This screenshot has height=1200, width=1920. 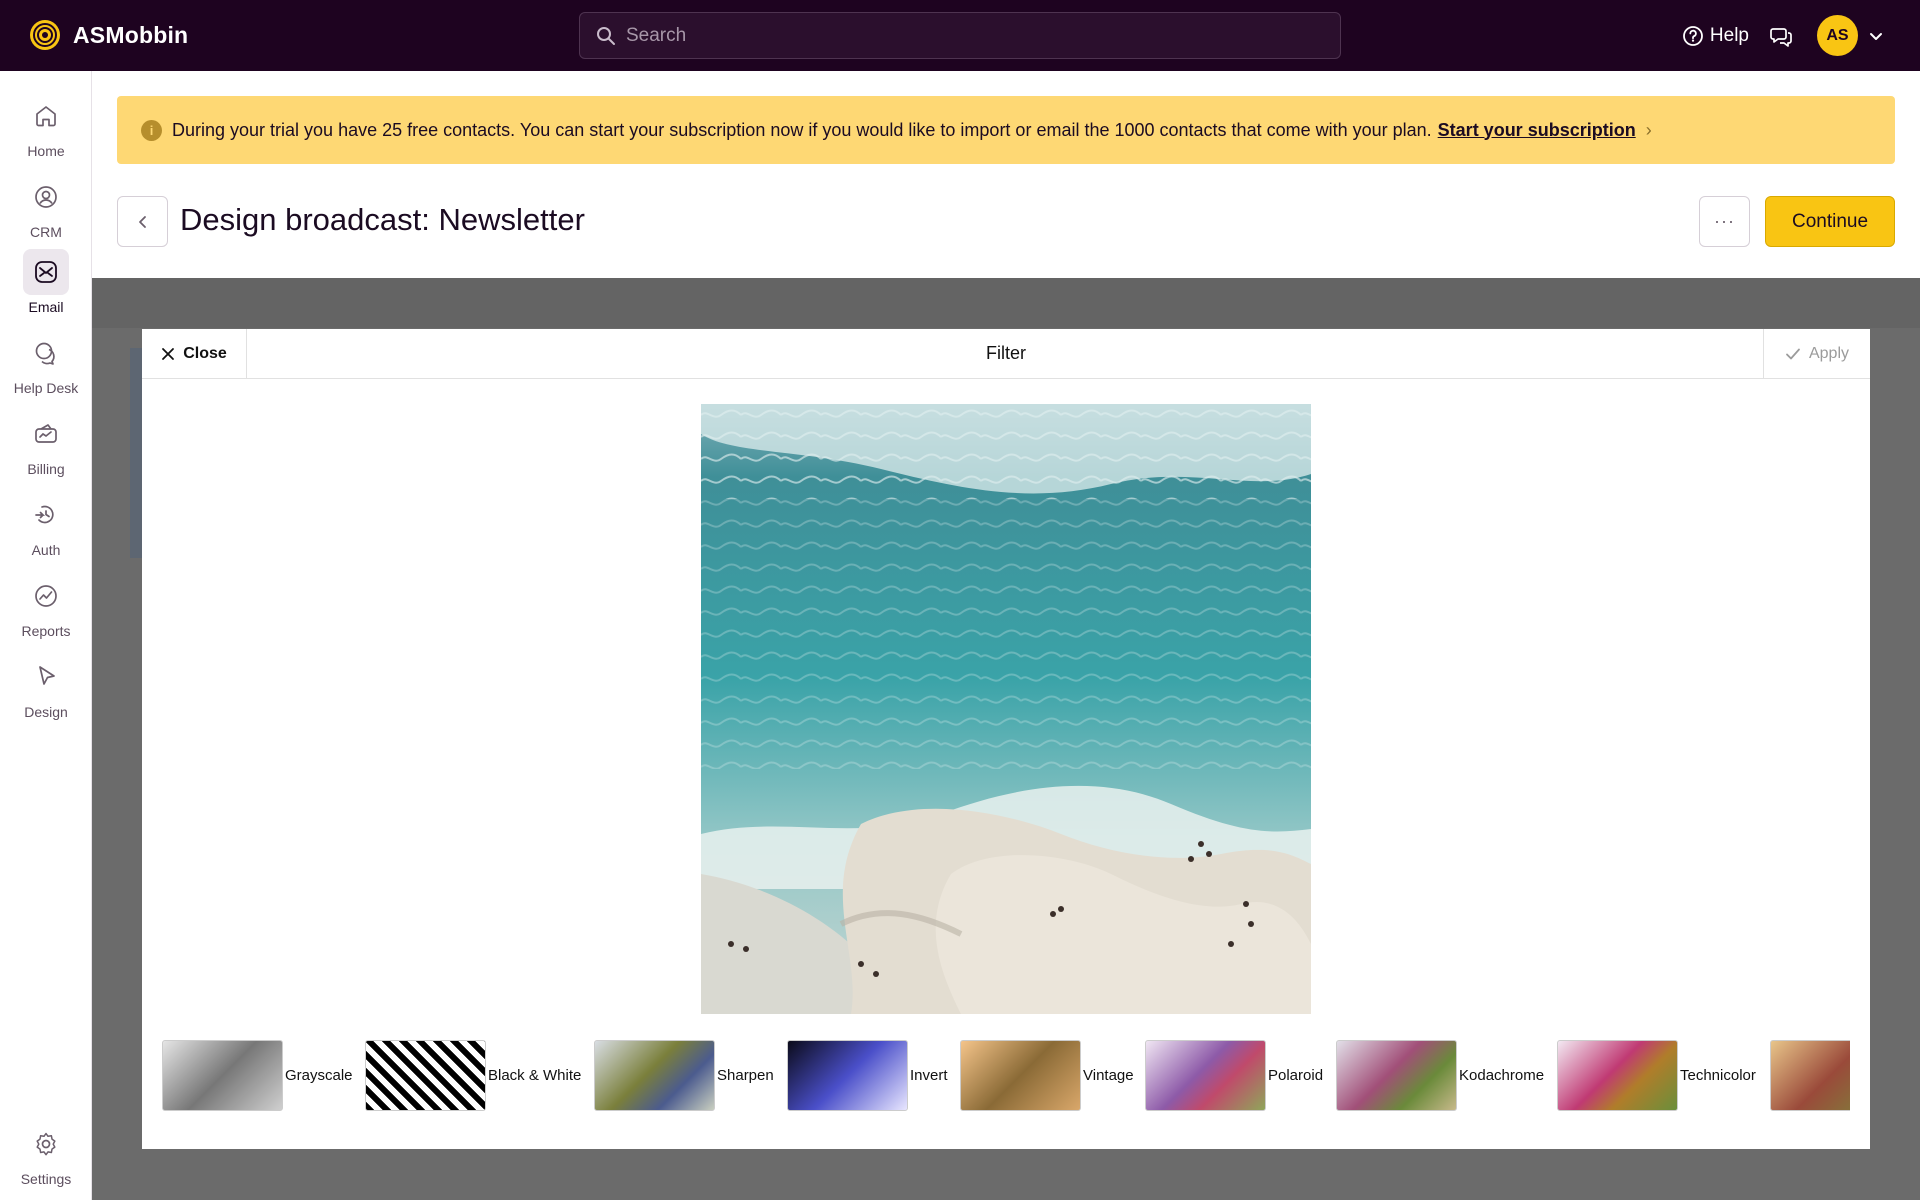 I want to click on filter-label: Black & White, so click(x=535, y=1075).